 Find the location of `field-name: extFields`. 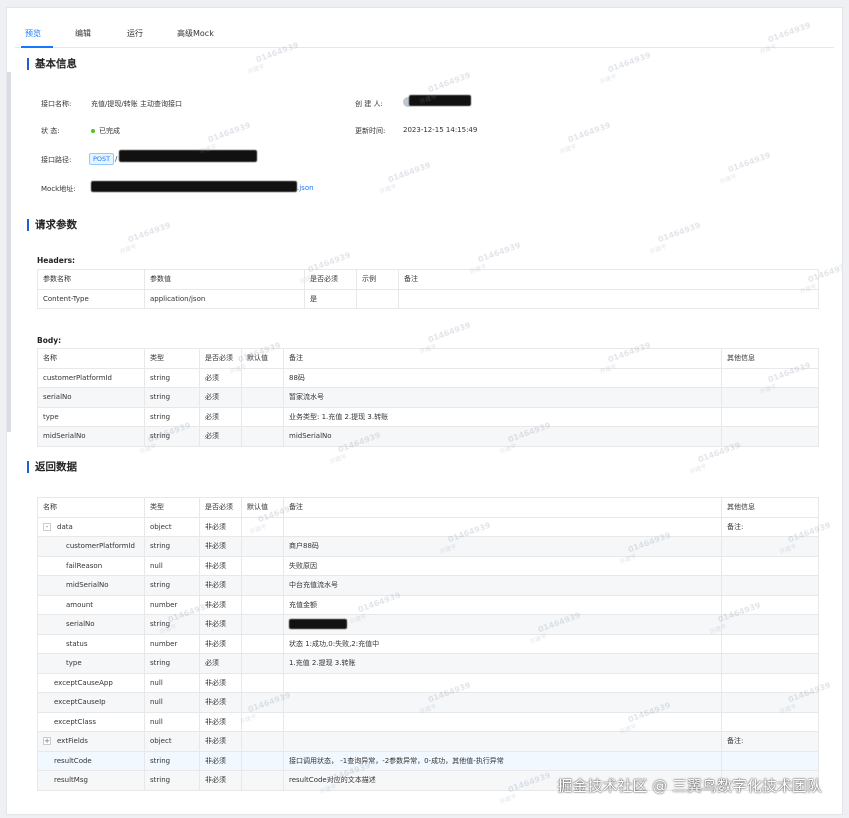

field-name: extFields is located at coordinates (72, 741).